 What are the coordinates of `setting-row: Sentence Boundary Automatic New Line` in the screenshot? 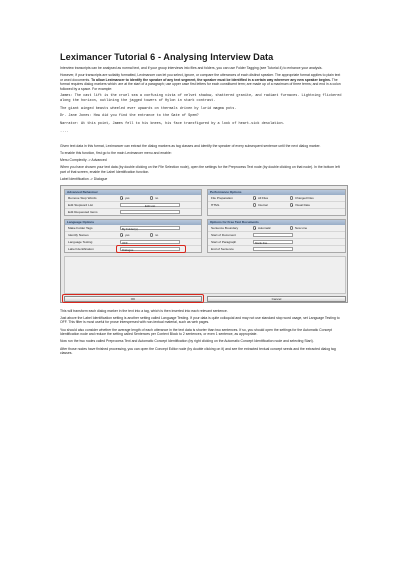 It's located at (276, 228).